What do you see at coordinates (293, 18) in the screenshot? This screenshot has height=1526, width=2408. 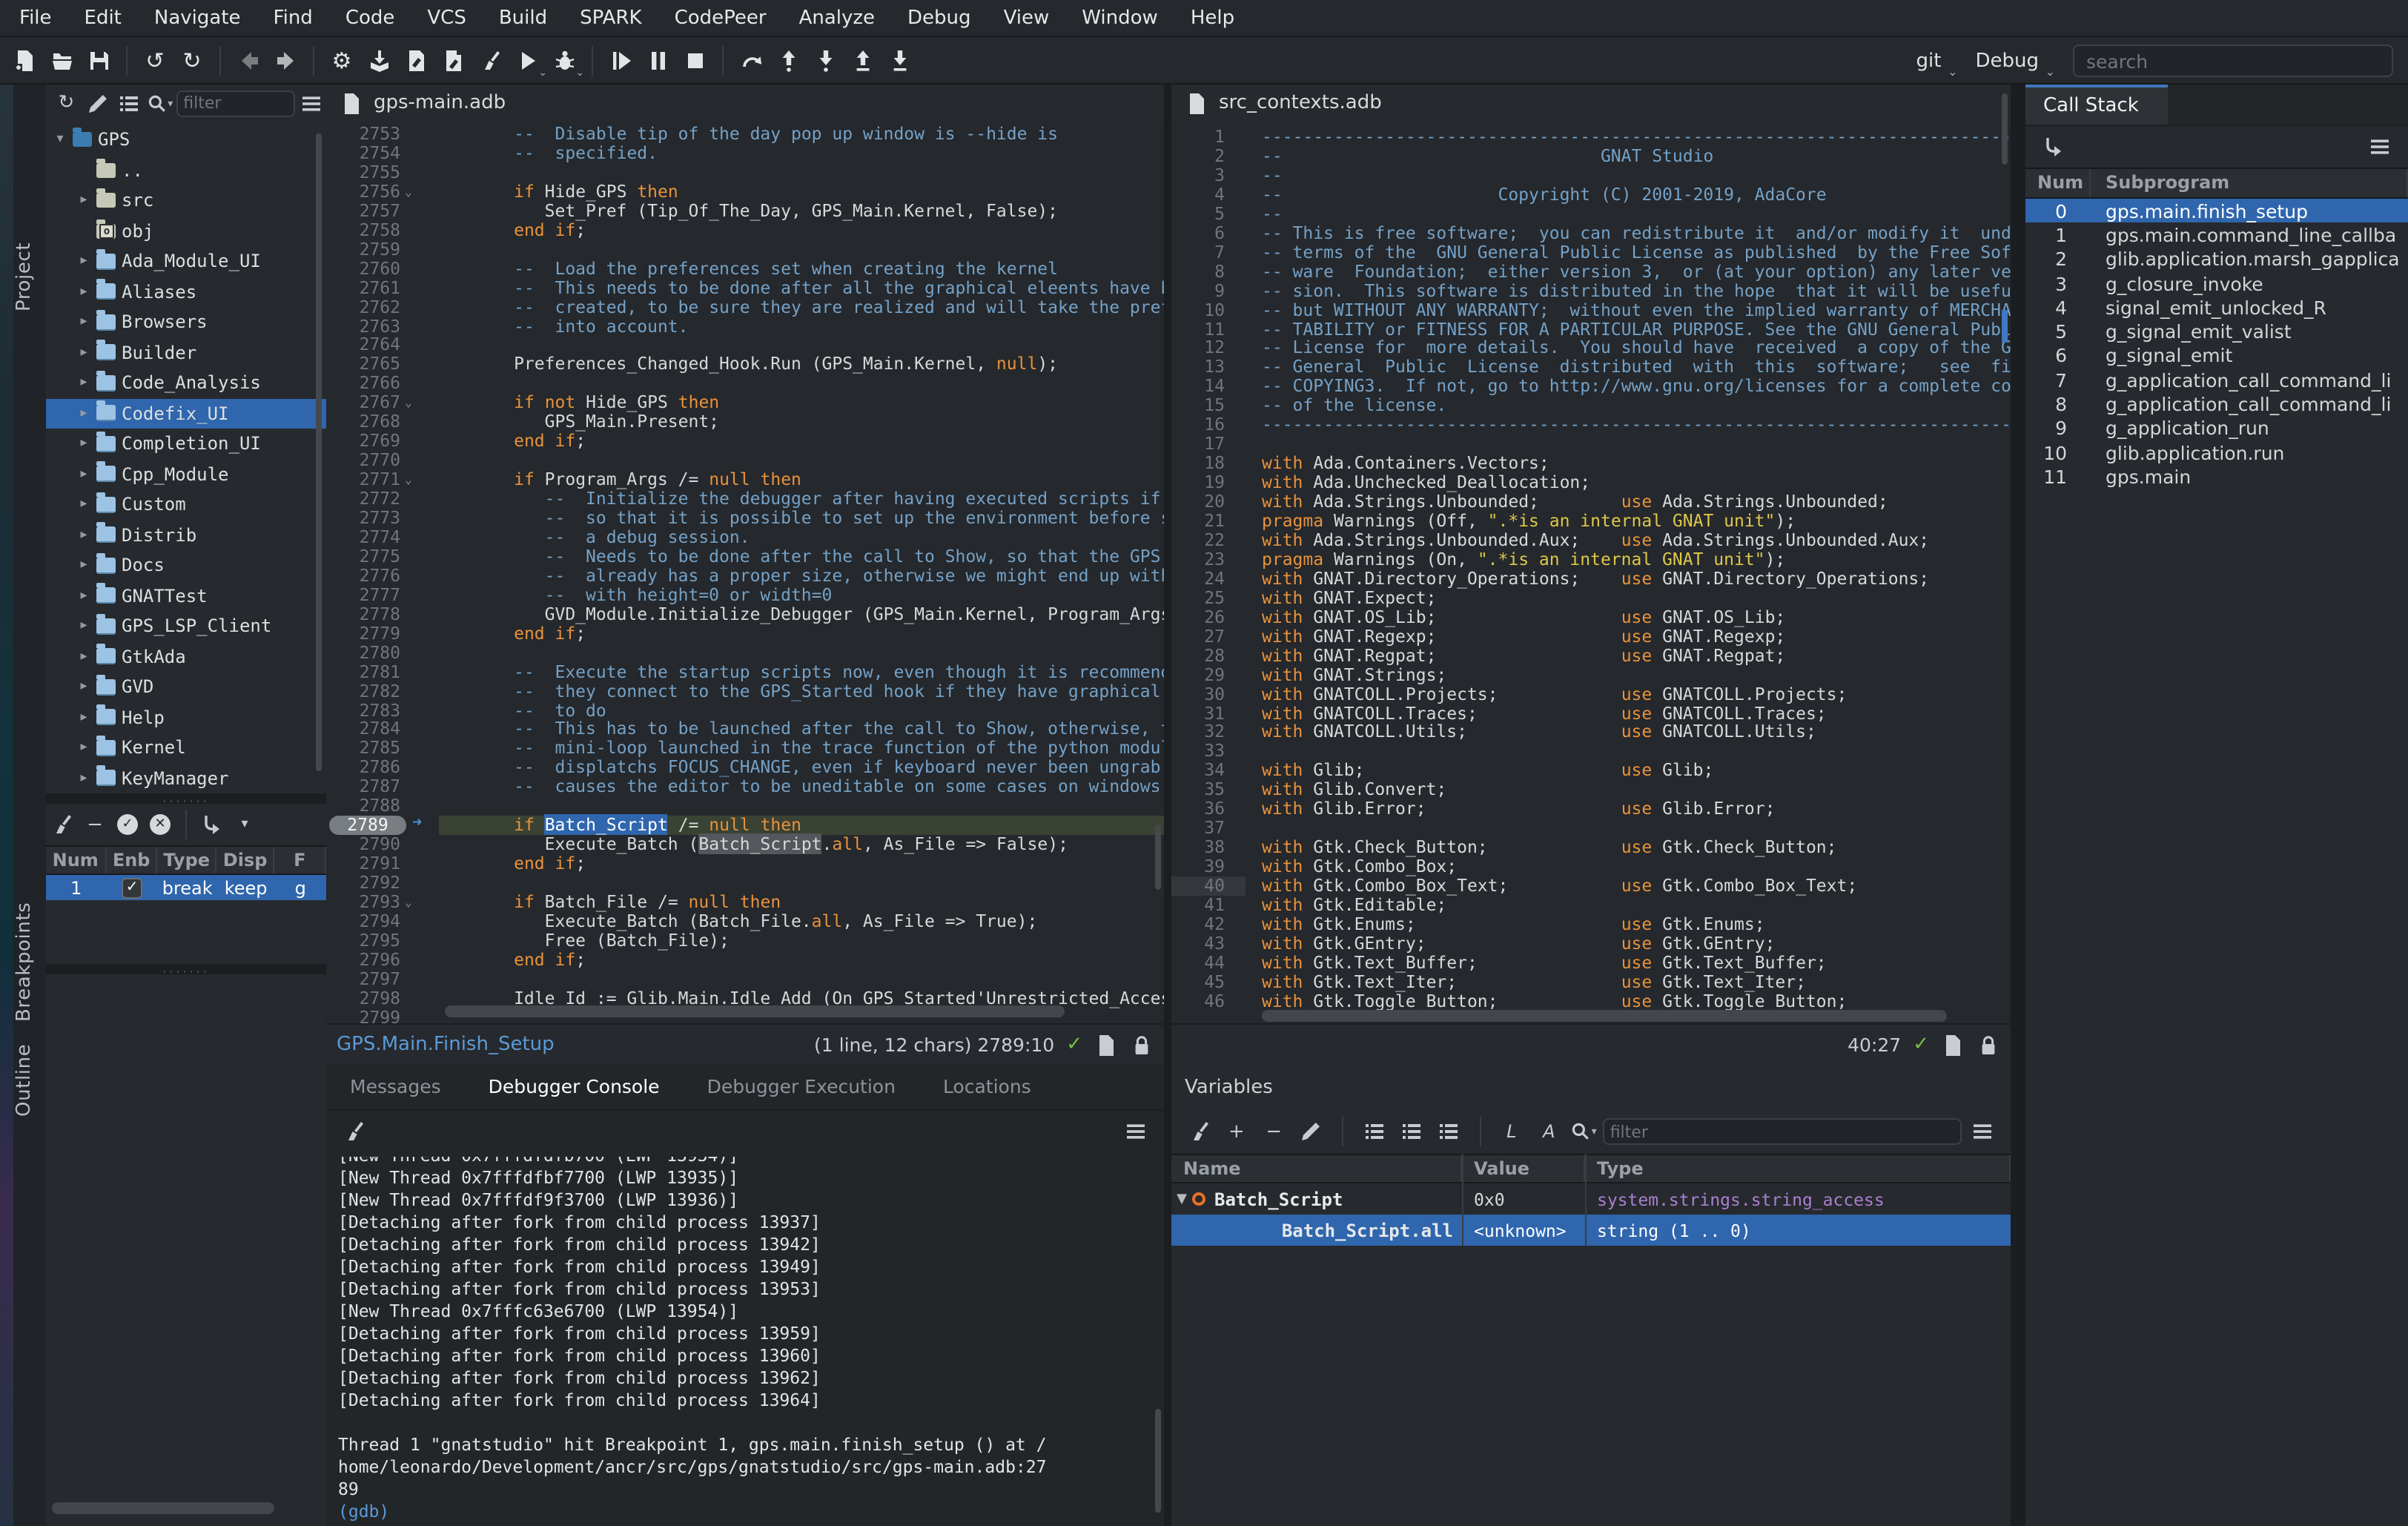 I see `menu-find: Find` at bounding box center [293, 18].